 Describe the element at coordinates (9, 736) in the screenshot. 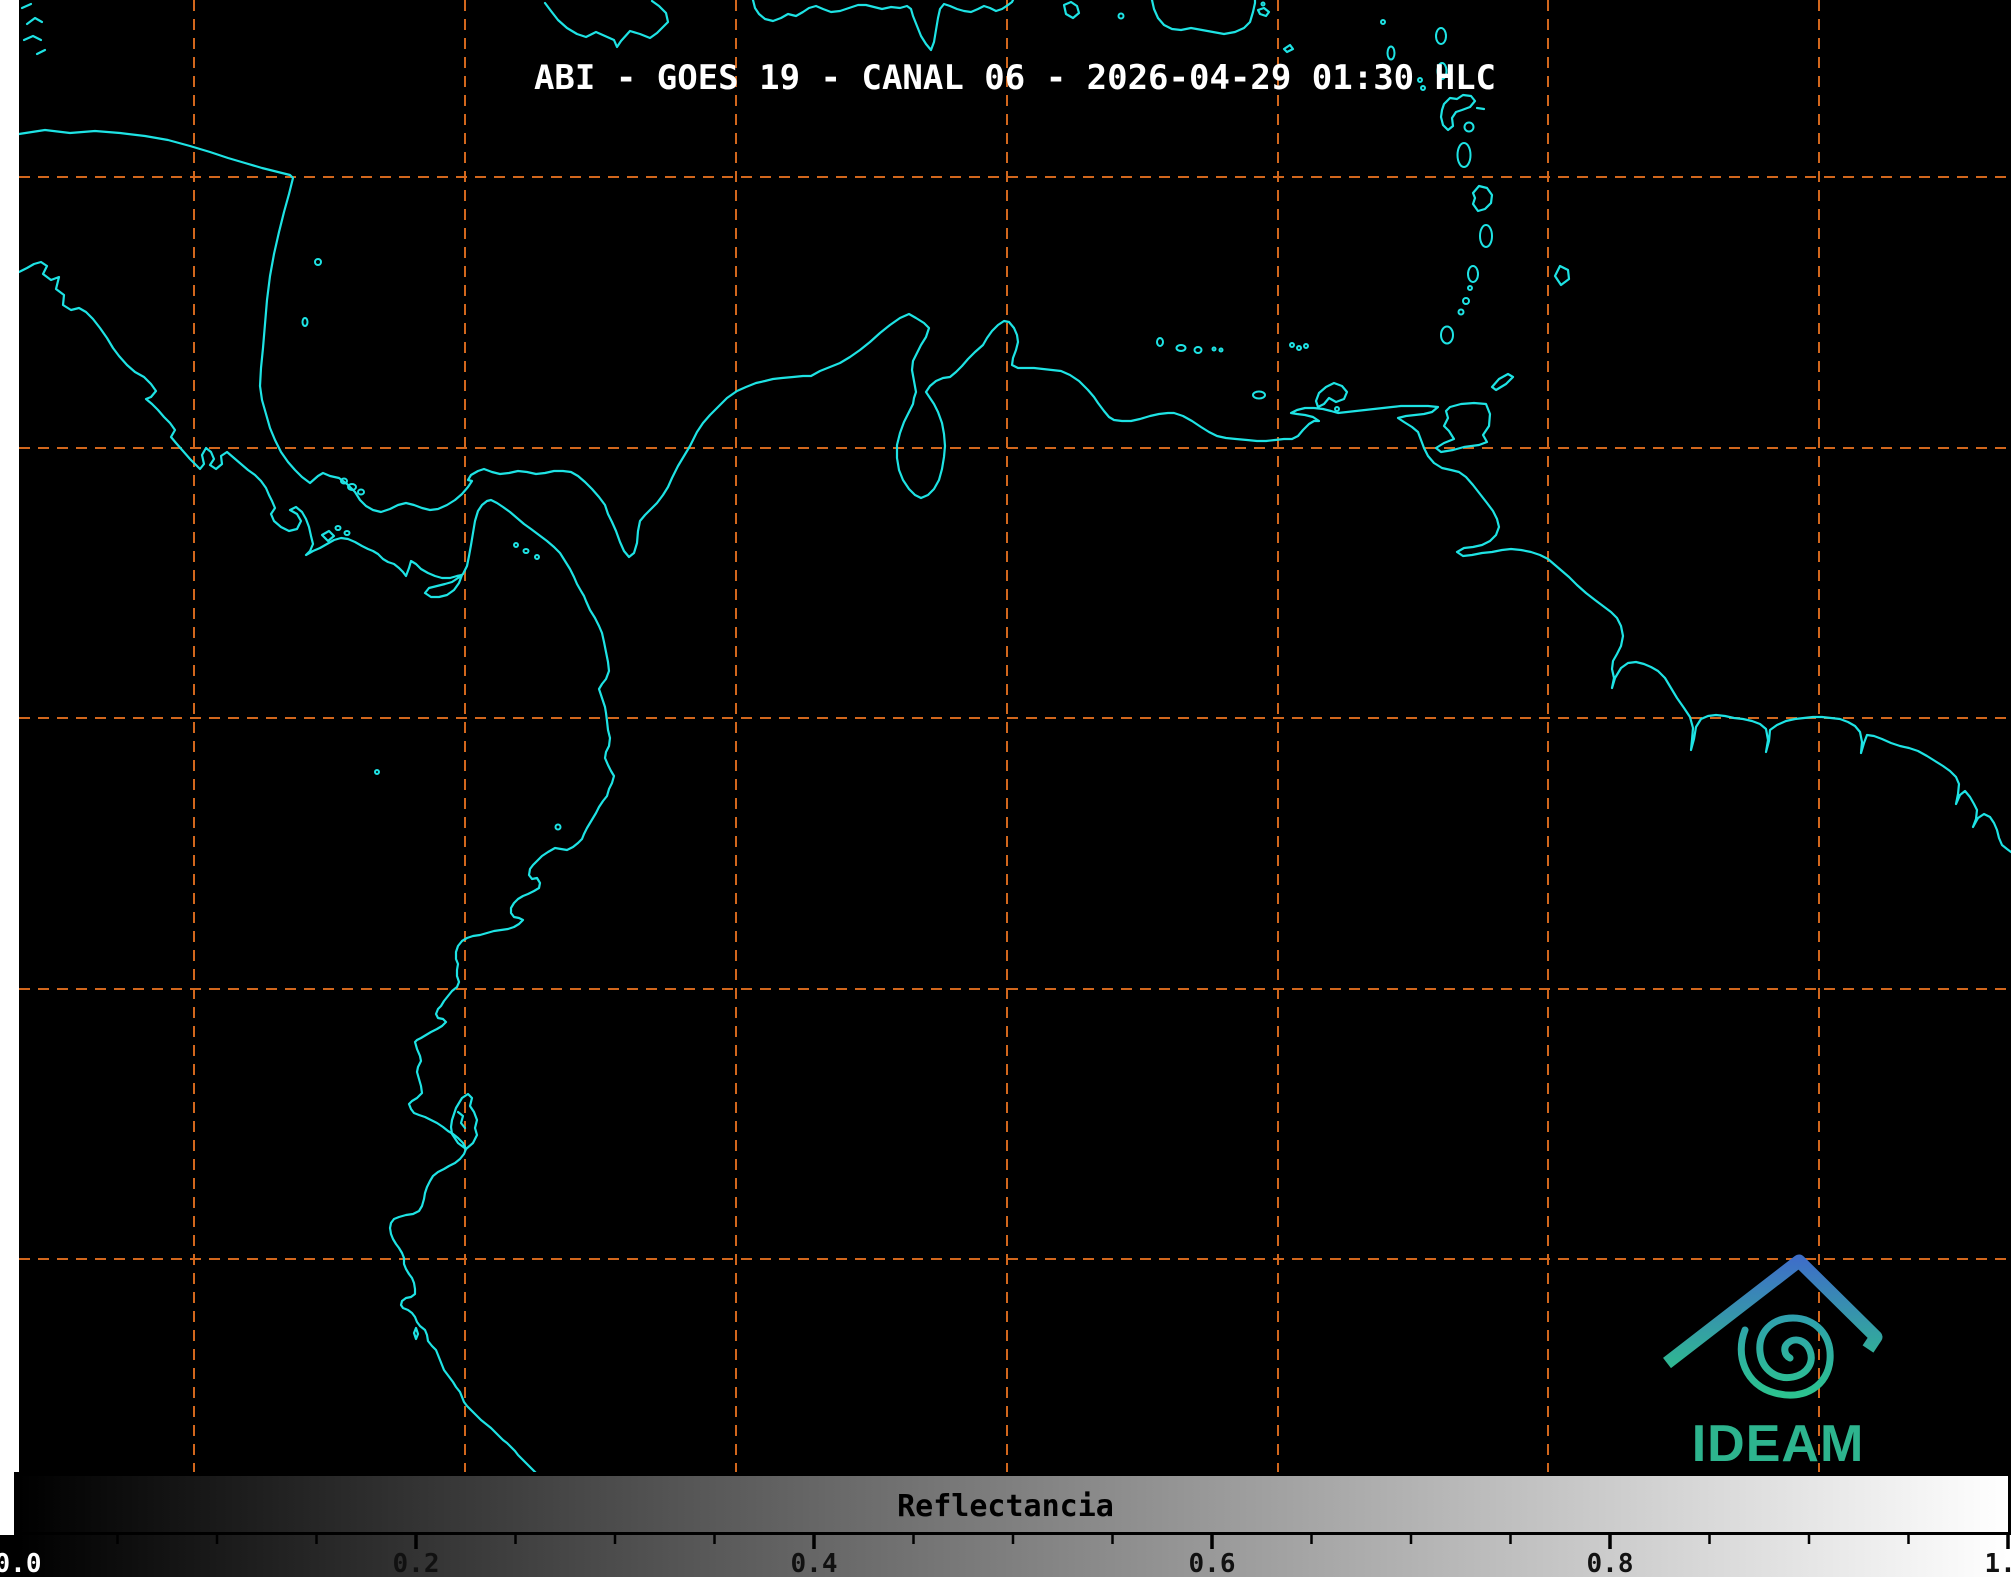

I see `map-left-margin-cover` at that location.